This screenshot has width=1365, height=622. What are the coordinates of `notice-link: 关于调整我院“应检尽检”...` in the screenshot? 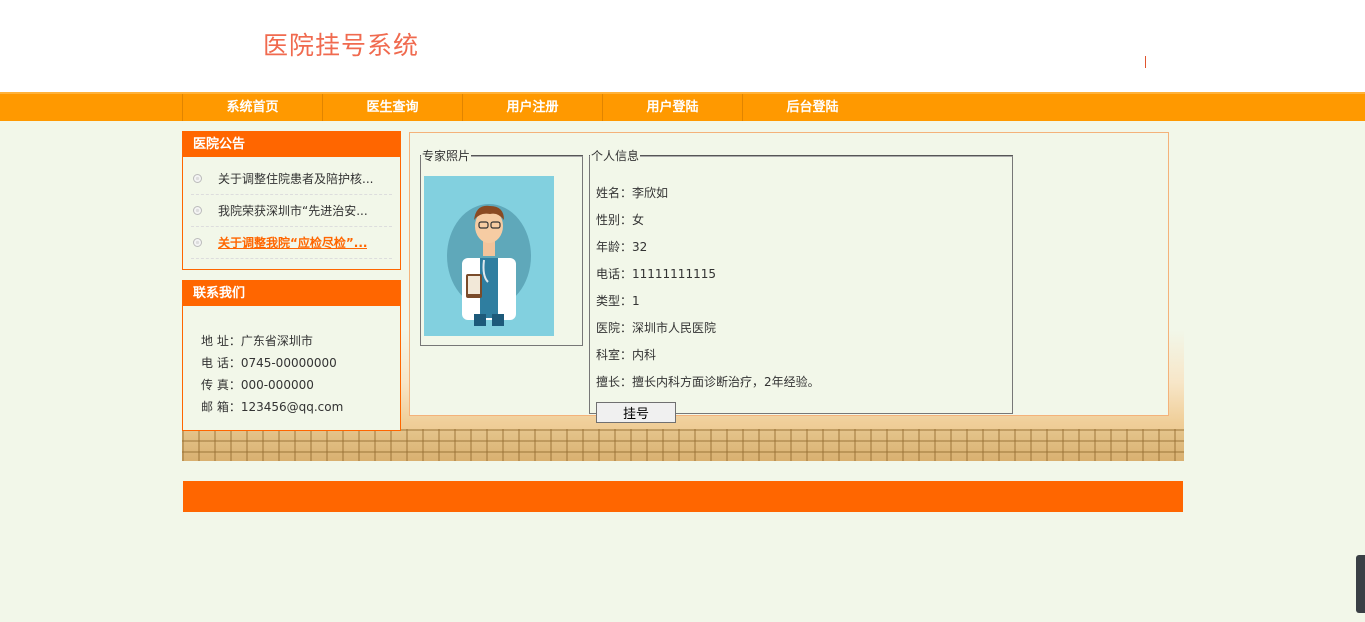 It's located at (292, 243).